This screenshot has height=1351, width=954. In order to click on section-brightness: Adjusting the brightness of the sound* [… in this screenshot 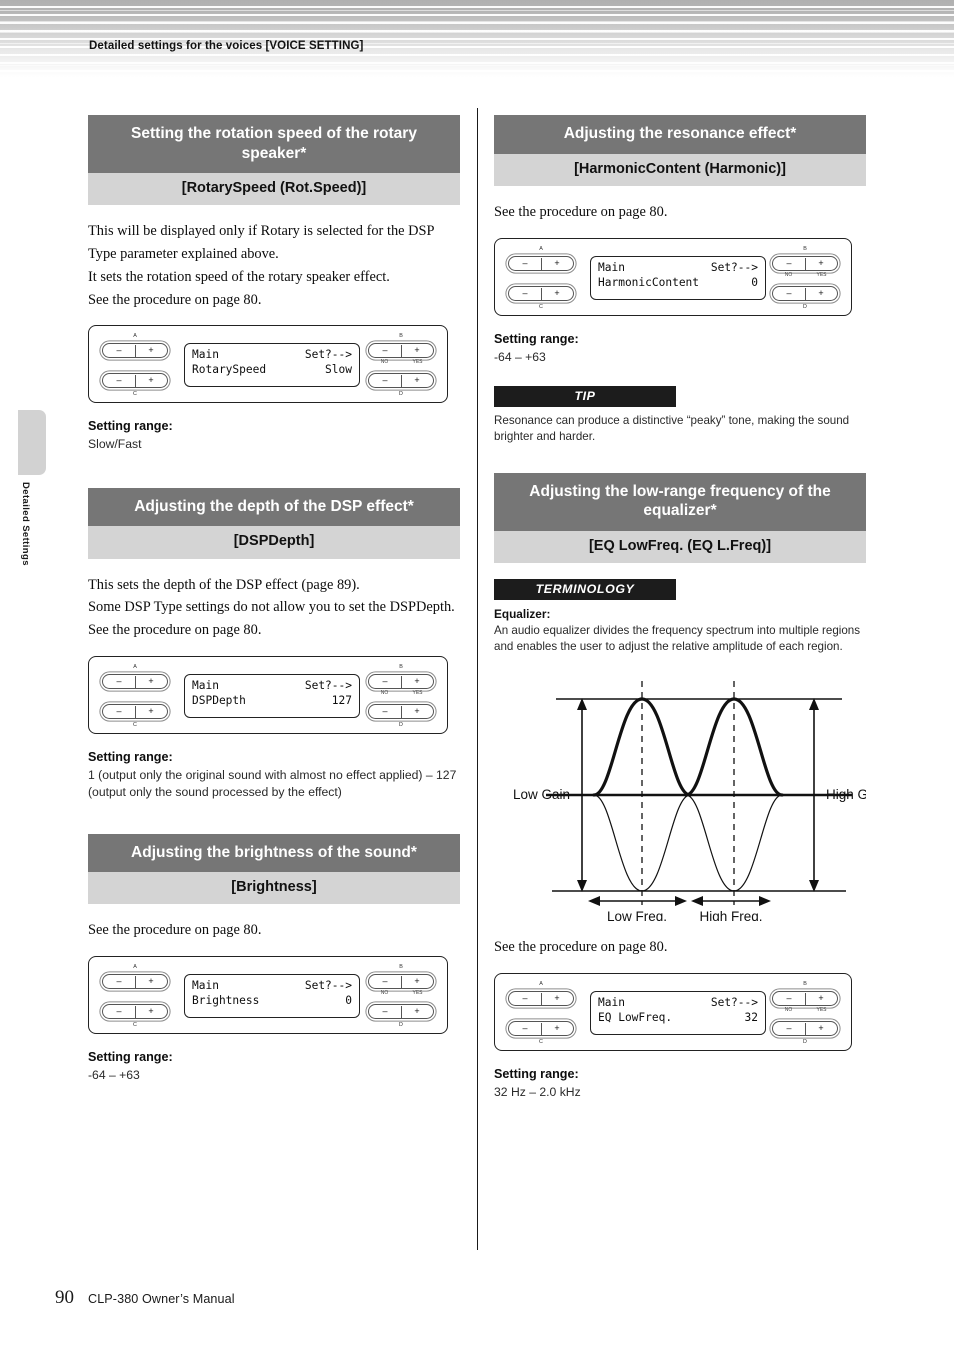, I will do `click(274, 959)`.